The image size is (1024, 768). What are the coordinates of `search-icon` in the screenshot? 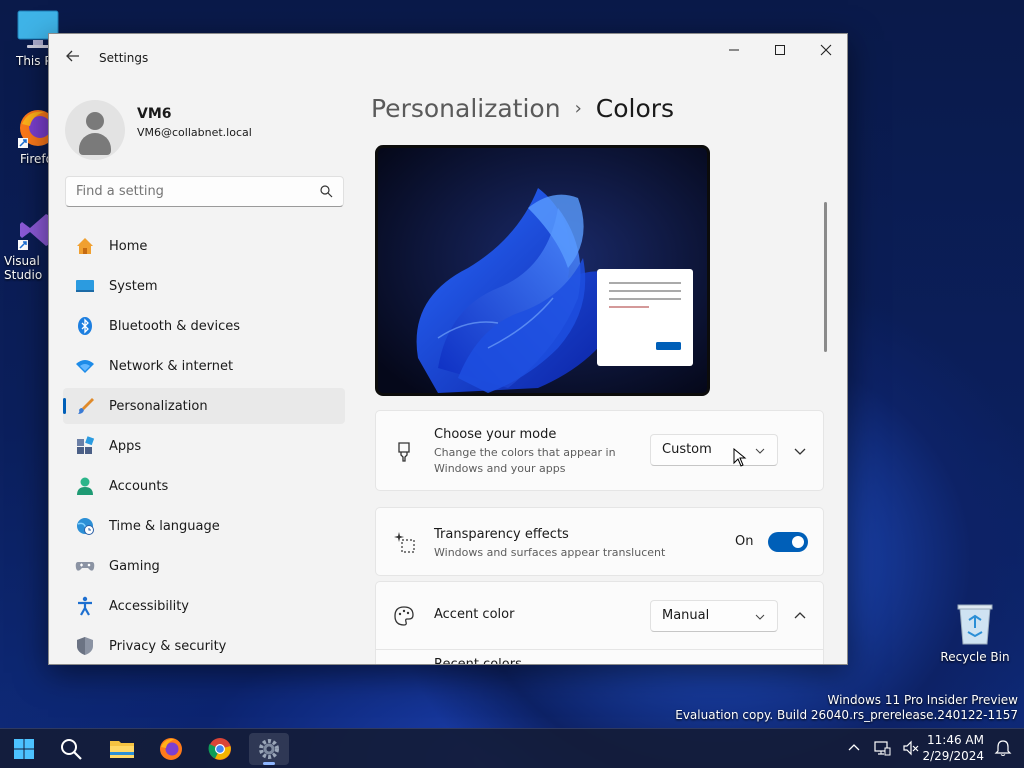 It's located at (326, 191).